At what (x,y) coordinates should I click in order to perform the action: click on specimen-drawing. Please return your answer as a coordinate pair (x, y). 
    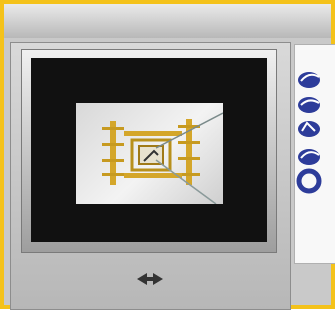
    Looking at the image, I should click on (162, 158).